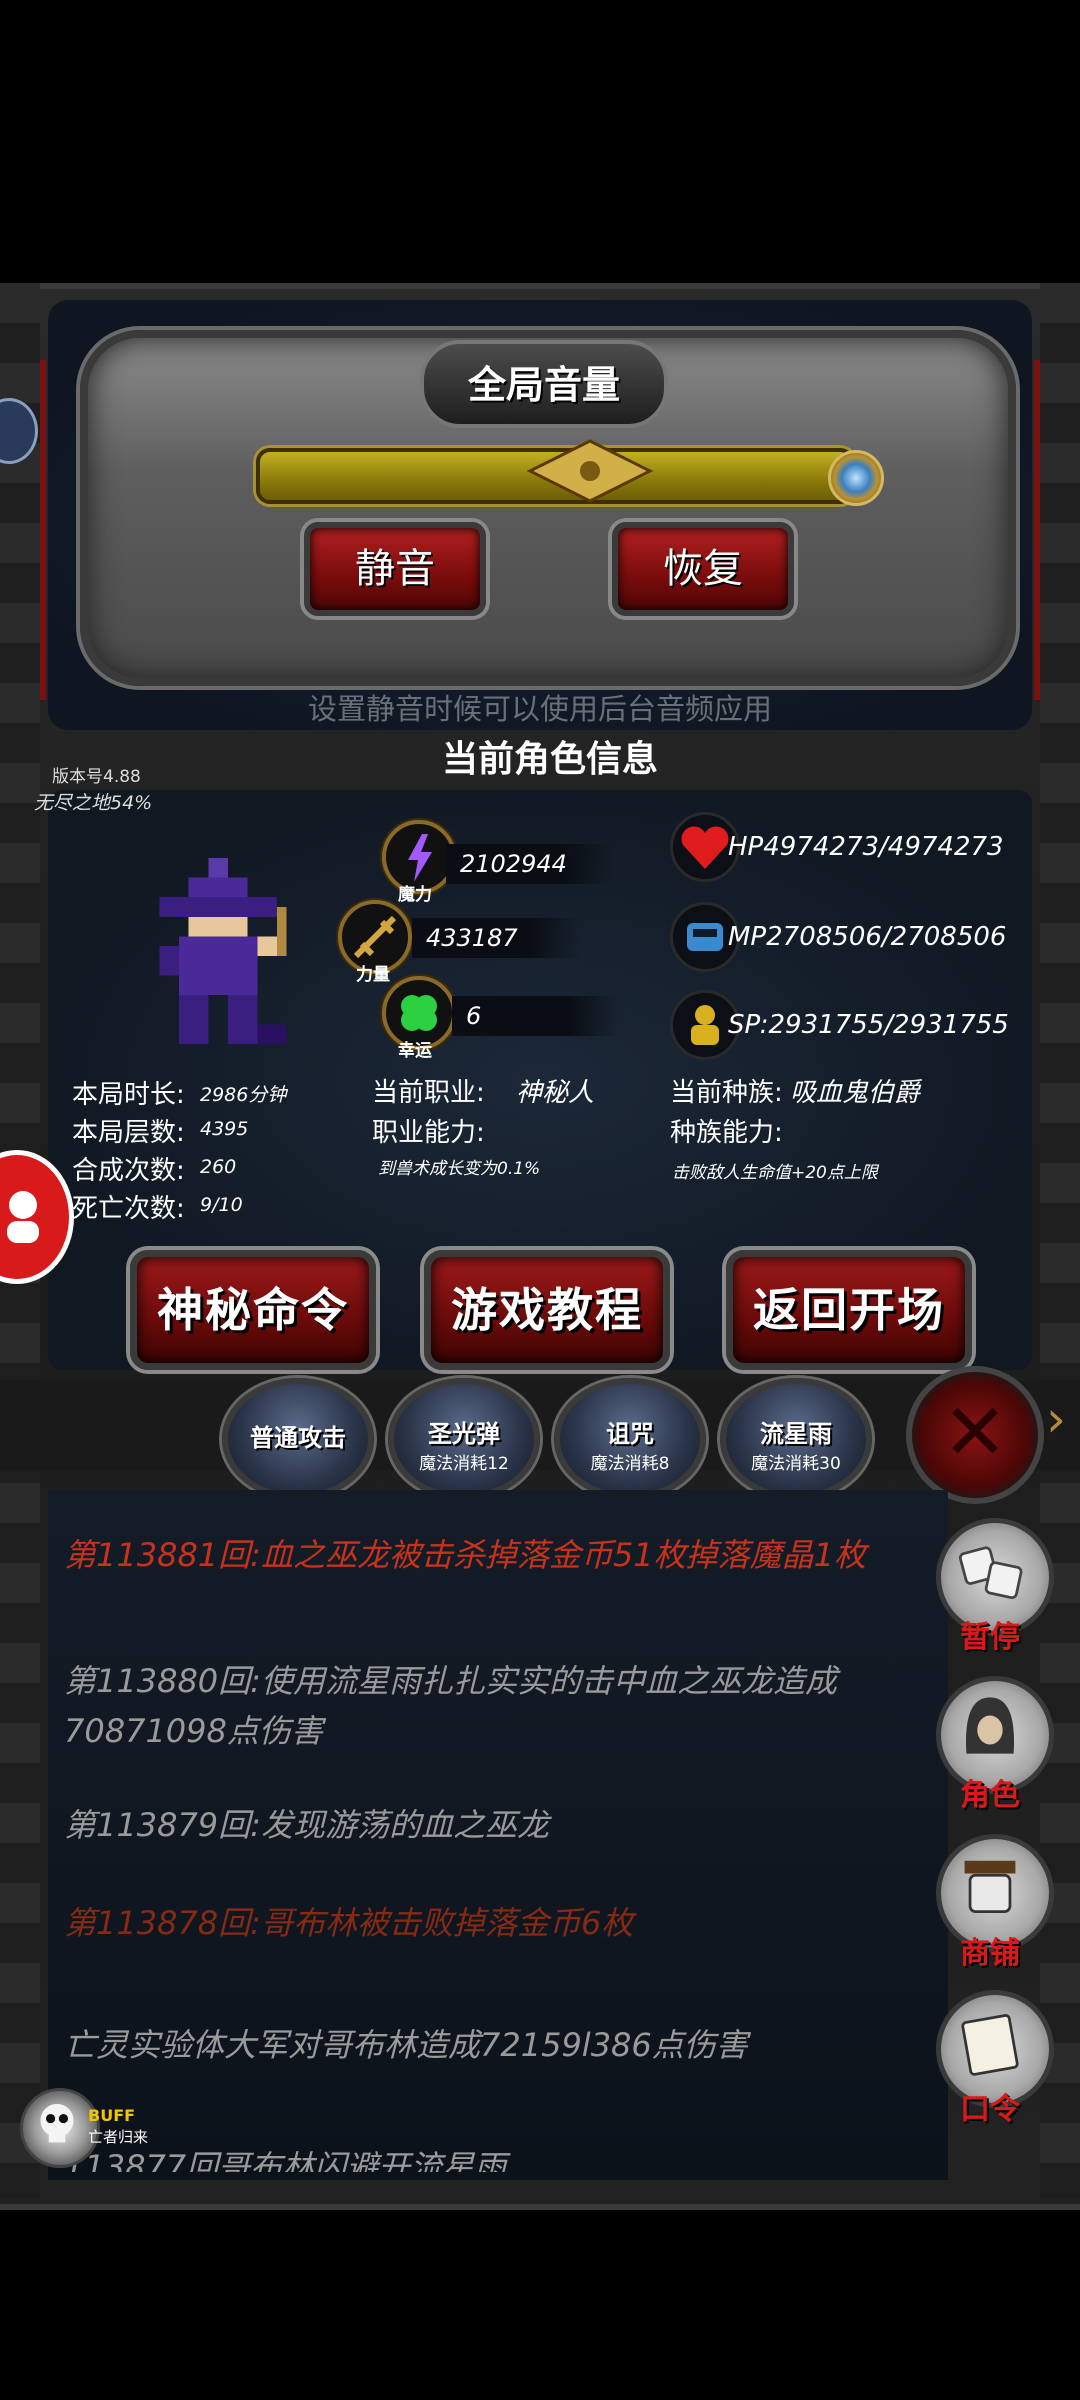 This screenshot has height=2400, width=1080. Describe the element at coordinates (128, 1209) in the screenshot. I see `deaths-label: 死亡次数:` at that location.